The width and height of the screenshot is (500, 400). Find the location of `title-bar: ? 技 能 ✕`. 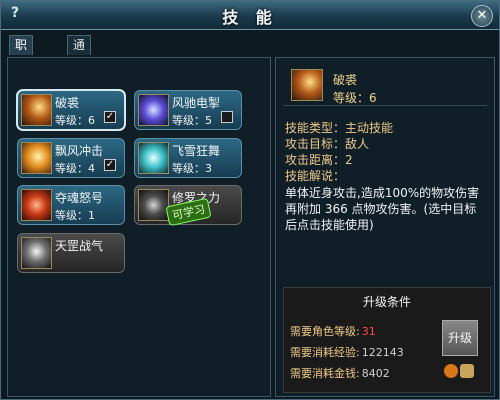

title-bar: ? 技 能 ✕ is located at coordinates (250, 15).